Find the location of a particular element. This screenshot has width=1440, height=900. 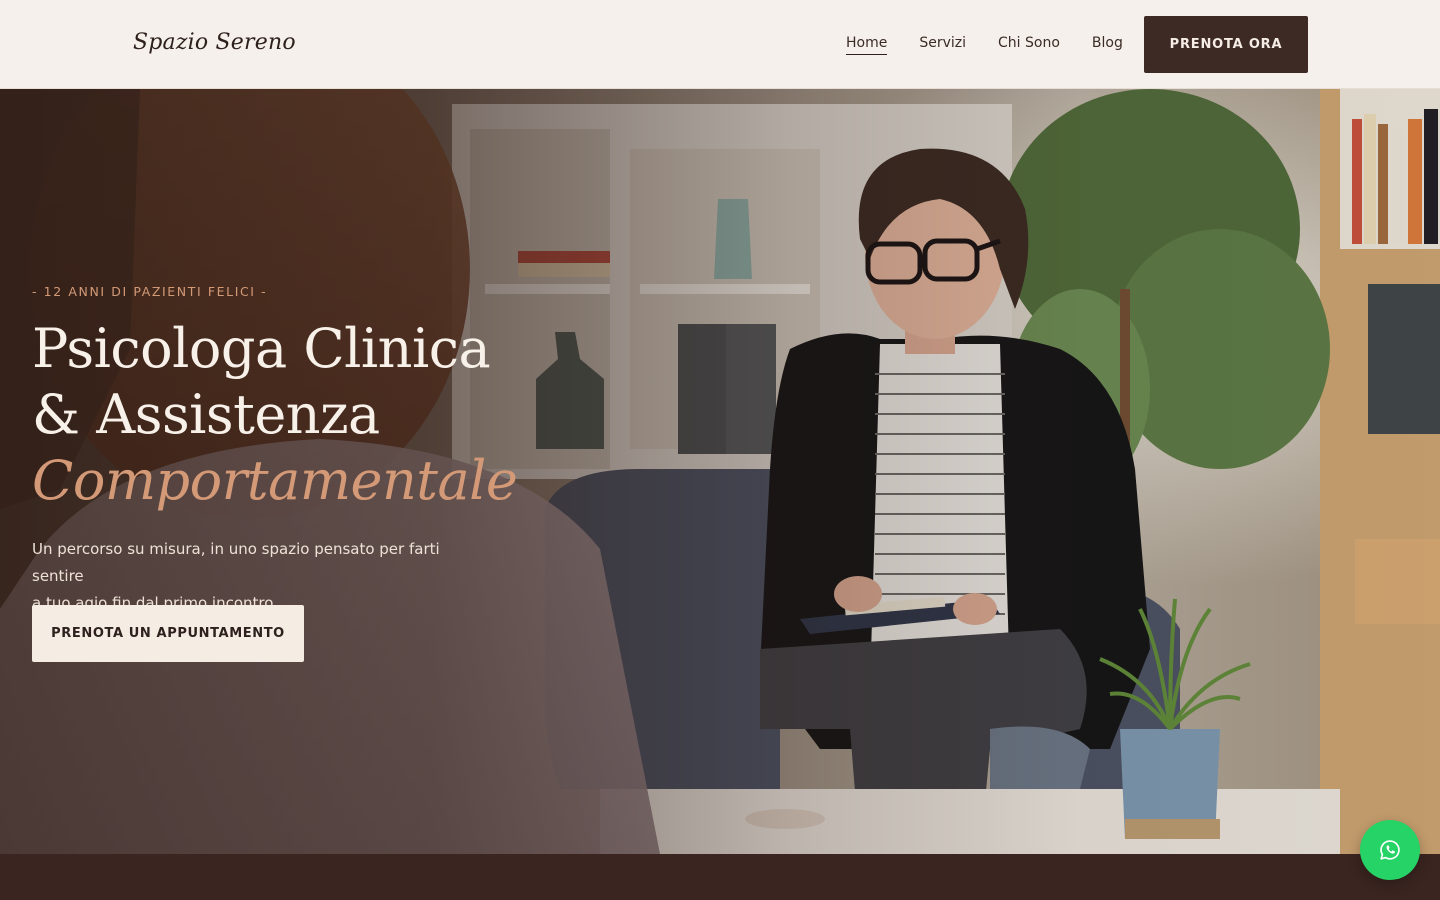

next-section-band is located at coordinates (720, 877).